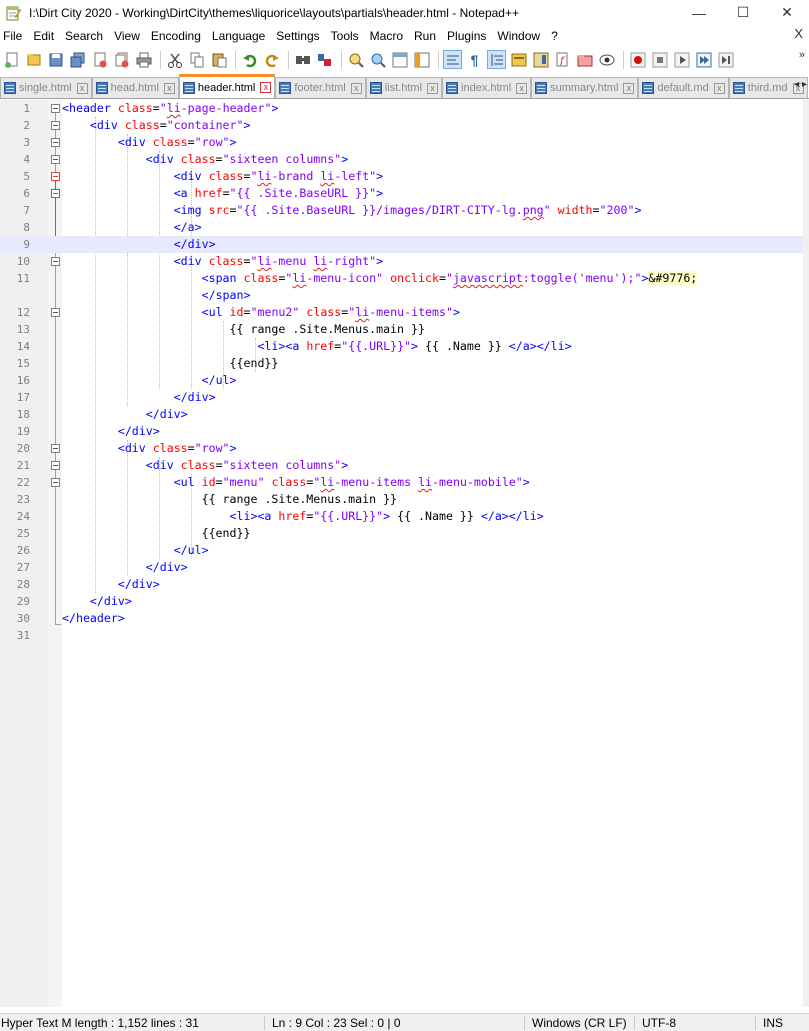  What do you see at coordinates (659, 59) in the screenshot?
I see `stop-record-icon` at bounding box center [659, 59].